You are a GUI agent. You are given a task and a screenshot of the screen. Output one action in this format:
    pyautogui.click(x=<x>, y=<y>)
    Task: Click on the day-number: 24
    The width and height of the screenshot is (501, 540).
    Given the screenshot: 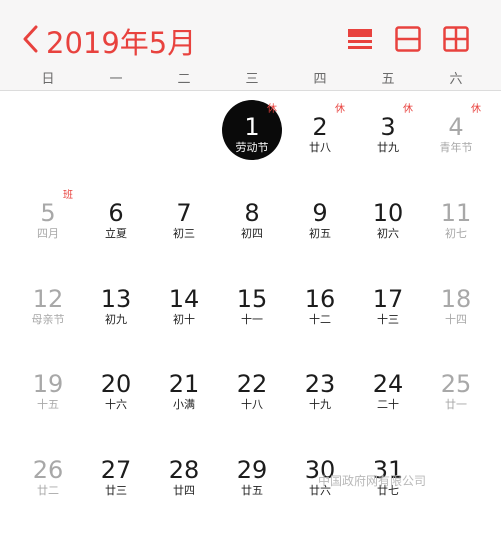 What is the action you would take?
    pyautogui.click(x=388, y=384)
    